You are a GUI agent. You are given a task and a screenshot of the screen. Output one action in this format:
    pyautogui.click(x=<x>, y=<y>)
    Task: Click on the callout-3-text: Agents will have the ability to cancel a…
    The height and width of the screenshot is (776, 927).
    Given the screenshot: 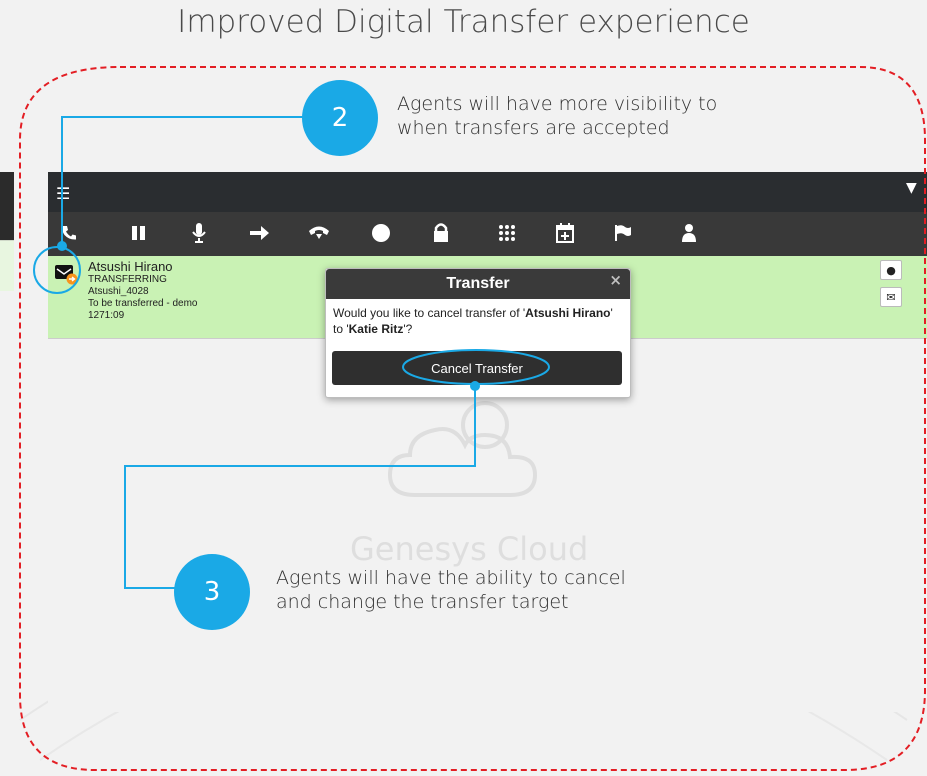 What is the action you would take?
    pyautogui.click(x=451, y=590)
    